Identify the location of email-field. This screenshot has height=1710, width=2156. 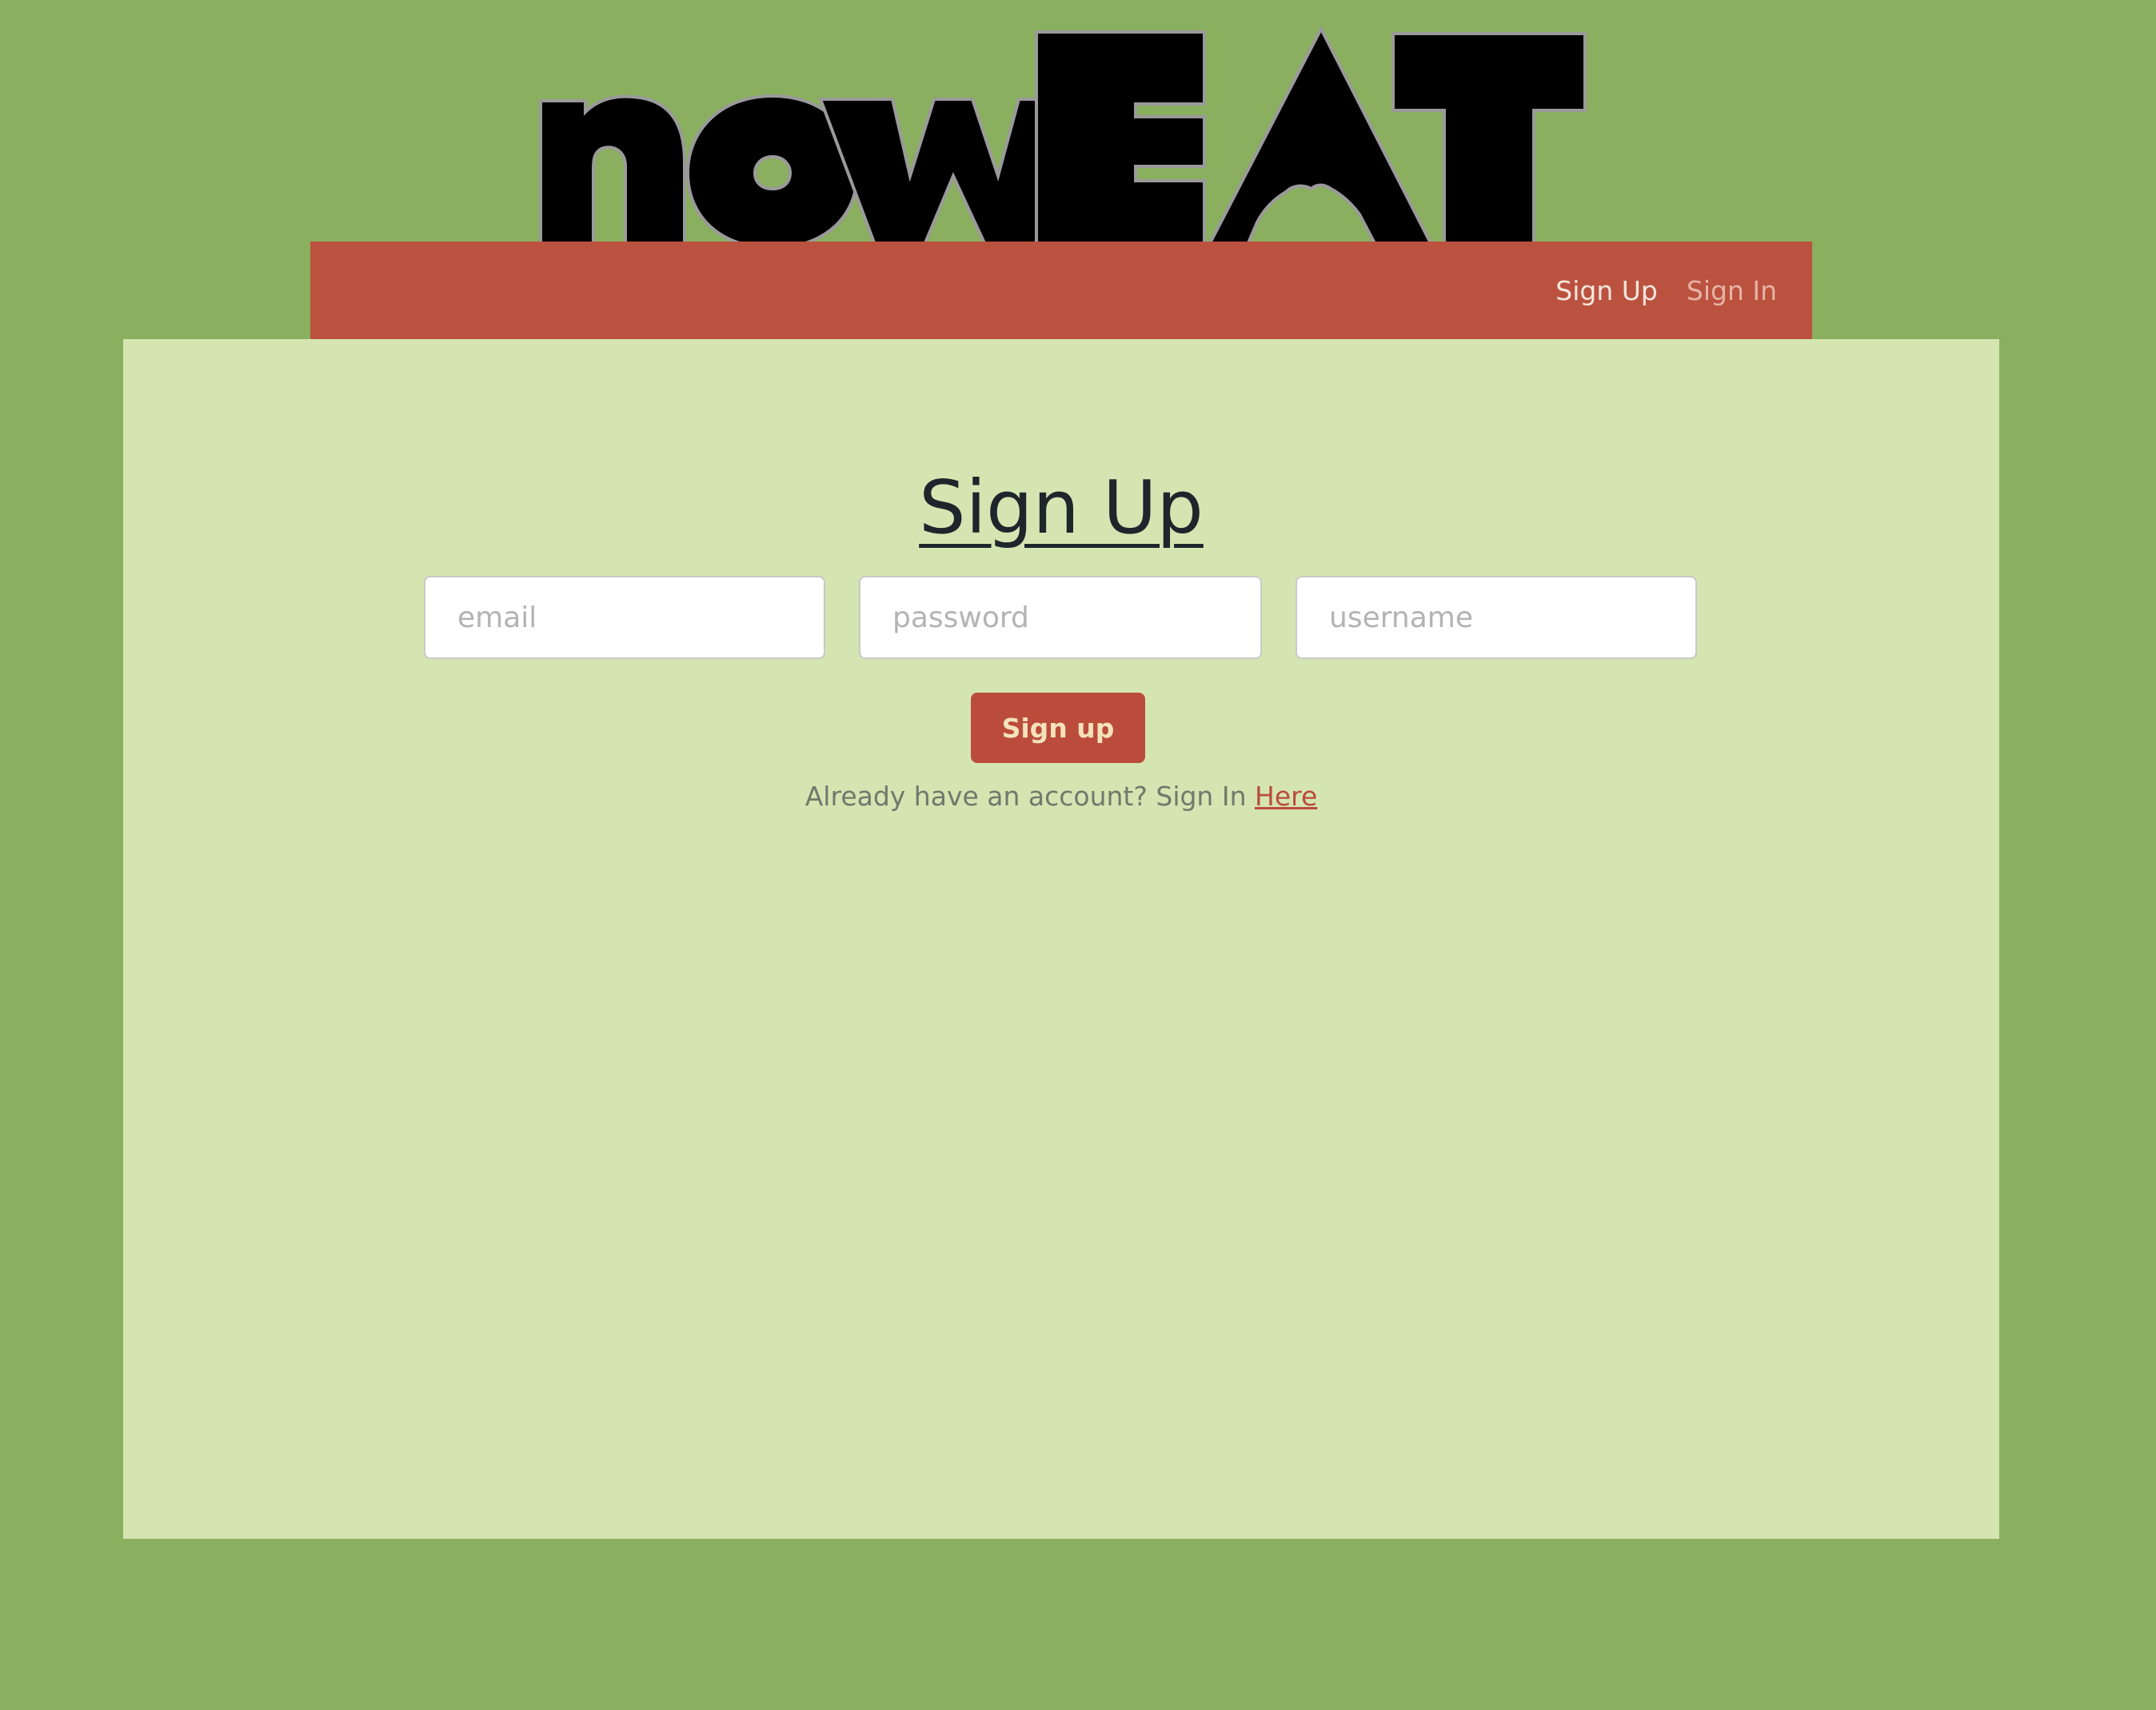
(624, 617).